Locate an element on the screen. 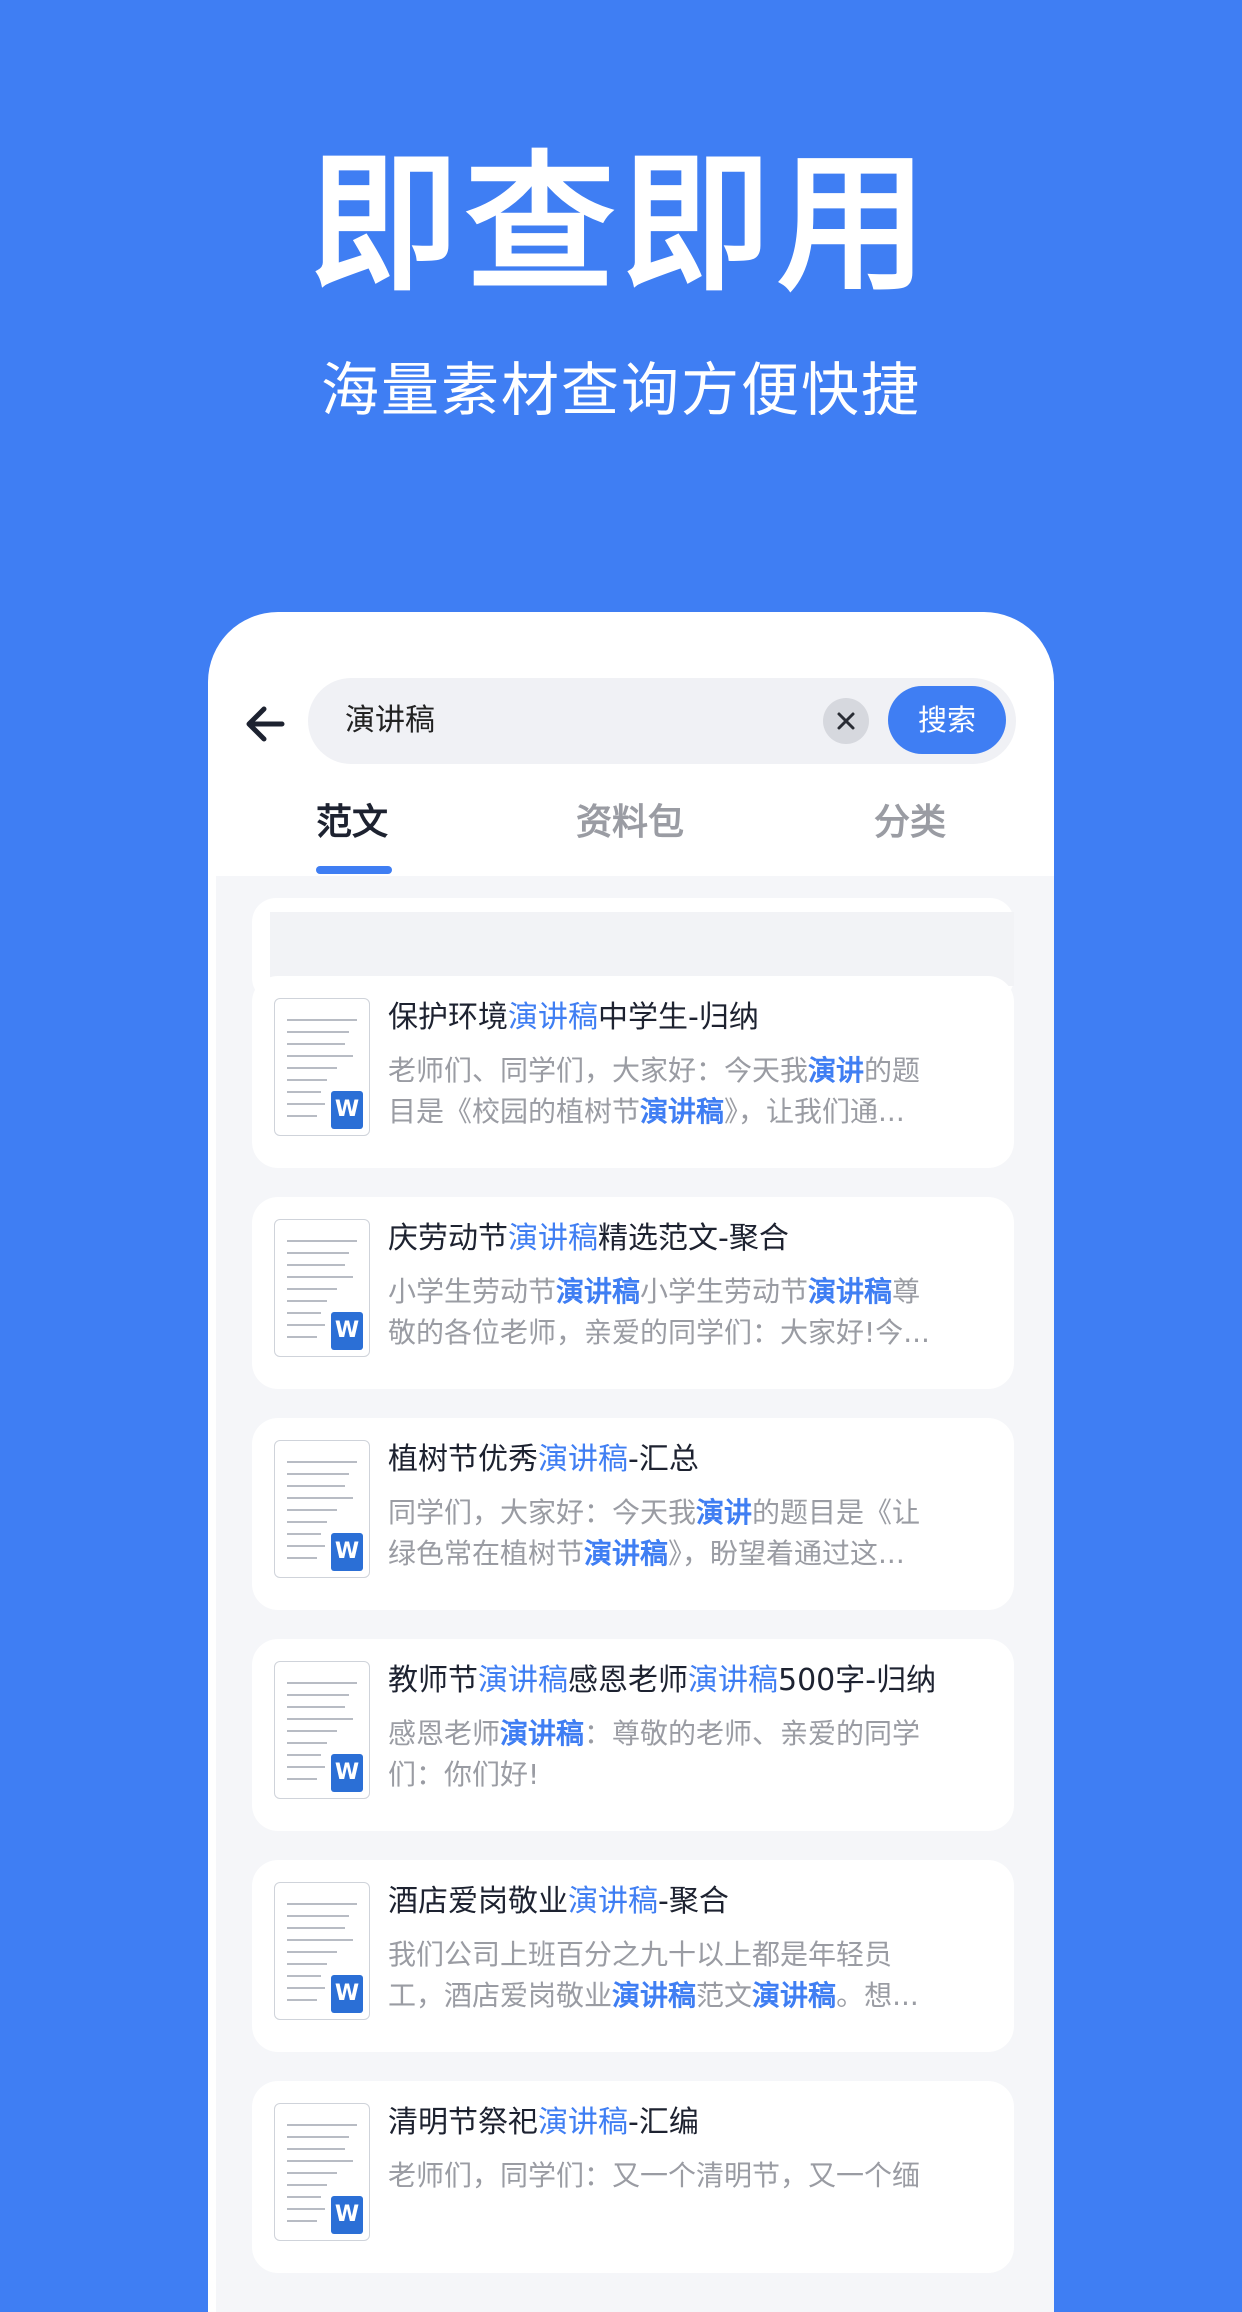 This screenshot has width=1242, height=2312. text-run: 感恩老师 is located at coordinates (628, 1680).